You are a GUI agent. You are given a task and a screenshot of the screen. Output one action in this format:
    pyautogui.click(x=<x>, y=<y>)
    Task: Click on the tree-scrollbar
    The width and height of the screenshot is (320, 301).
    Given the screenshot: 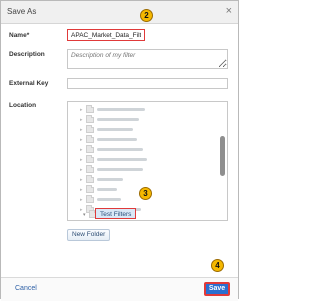 What is the action you would take?
    pyautogui.click(x=222, y=162)
    